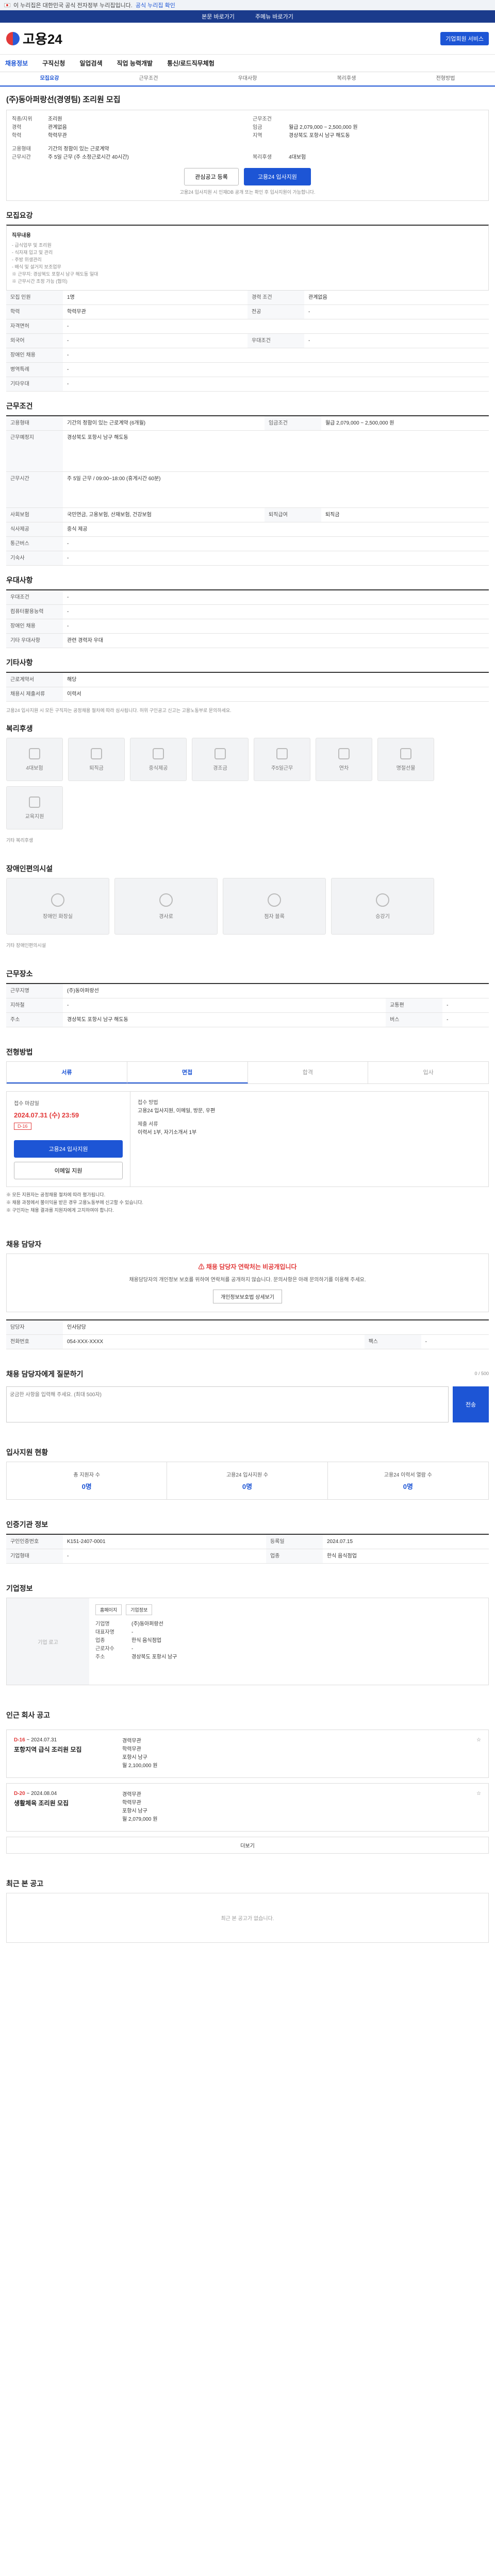 The height and width of the screenshot is (2576, 495). What do you see at coordinates (155, 5) in the screenshot?
I see `gov-banner-link: 공식 누리집 확인` at bounding box center [155, 5].